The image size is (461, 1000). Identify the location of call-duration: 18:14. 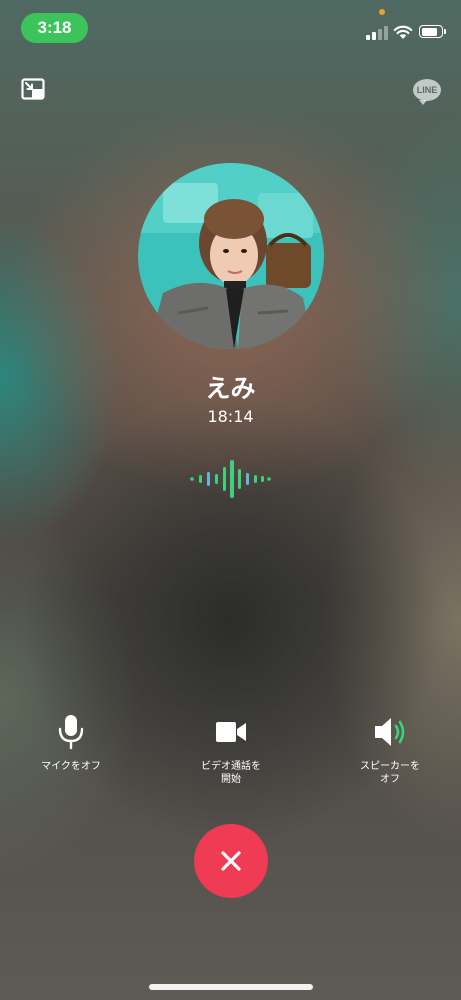
(230, 416).